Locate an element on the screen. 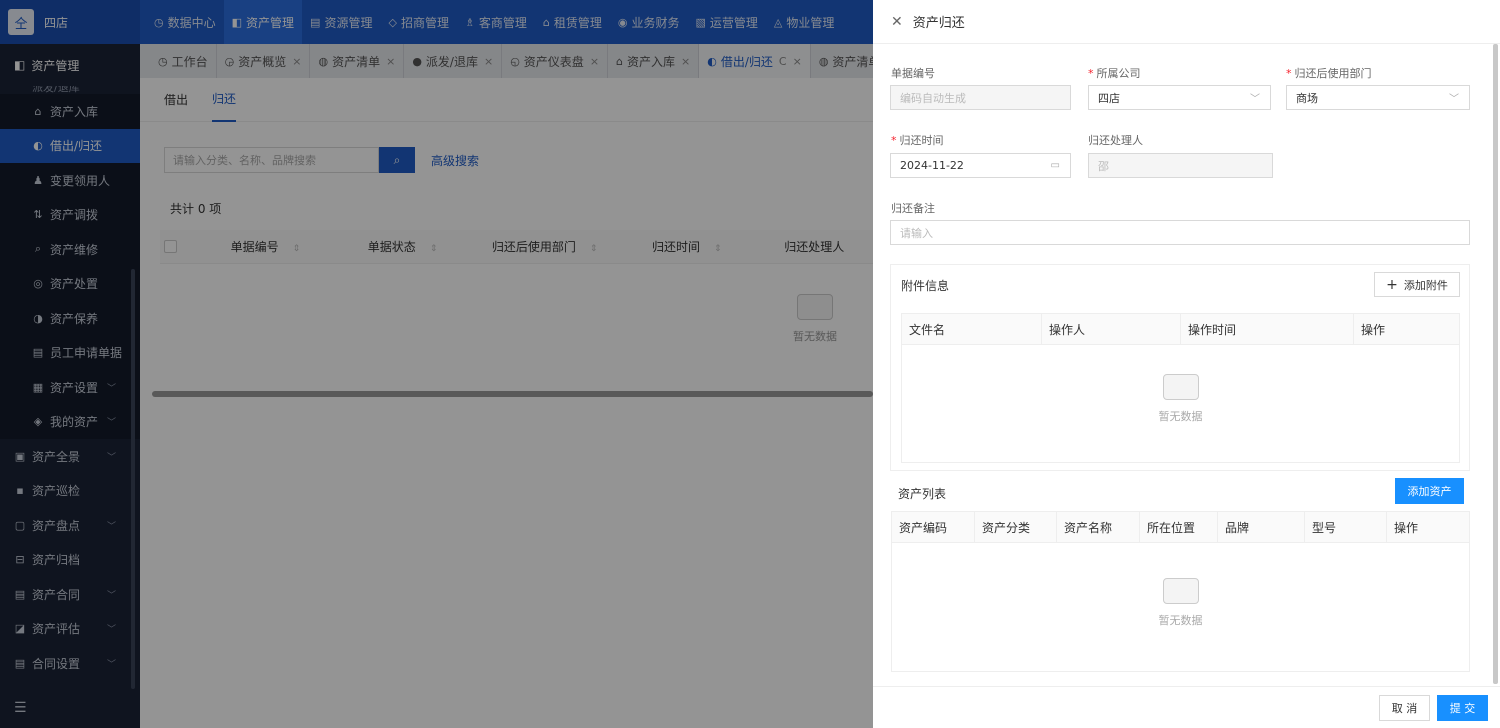 The width and height of the screenshot is (1500, 728). attachments-section: 附件信息 + 添加附件 文件名 操作人 操作时间 操作 暂无数据 is located at coordinates (1180, 367).